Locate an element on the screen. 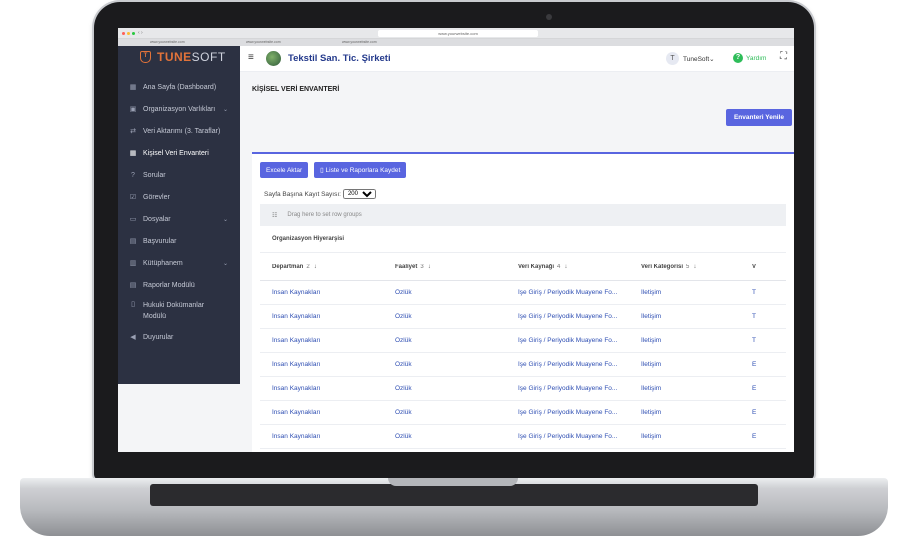  column-header-partial: V is located at coordinates (767, 267).